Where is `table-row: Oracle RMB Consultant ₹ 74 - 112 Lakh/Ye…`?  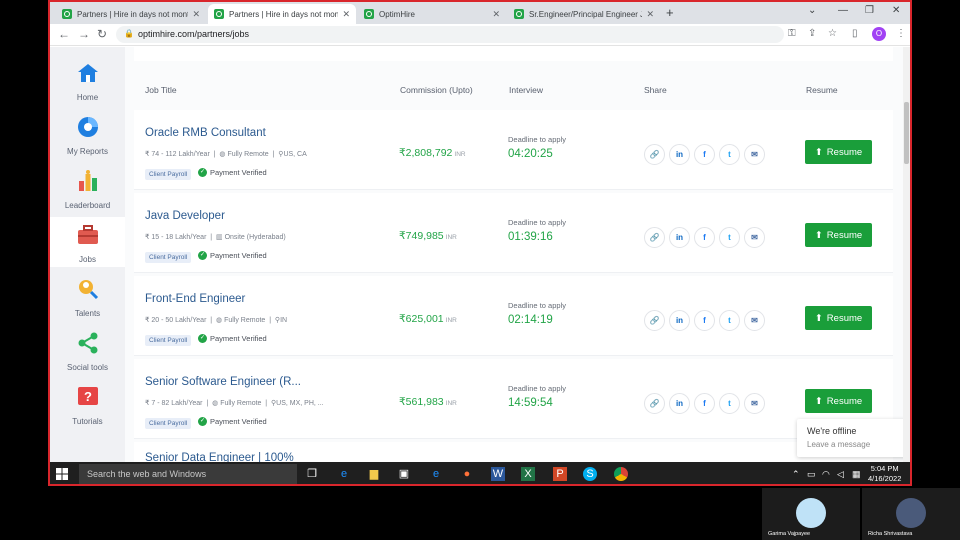
table-row: Oracle RMB Consultant ₹ 74 - 112 Lakh/Ye… is located at coordinates (513, 150).